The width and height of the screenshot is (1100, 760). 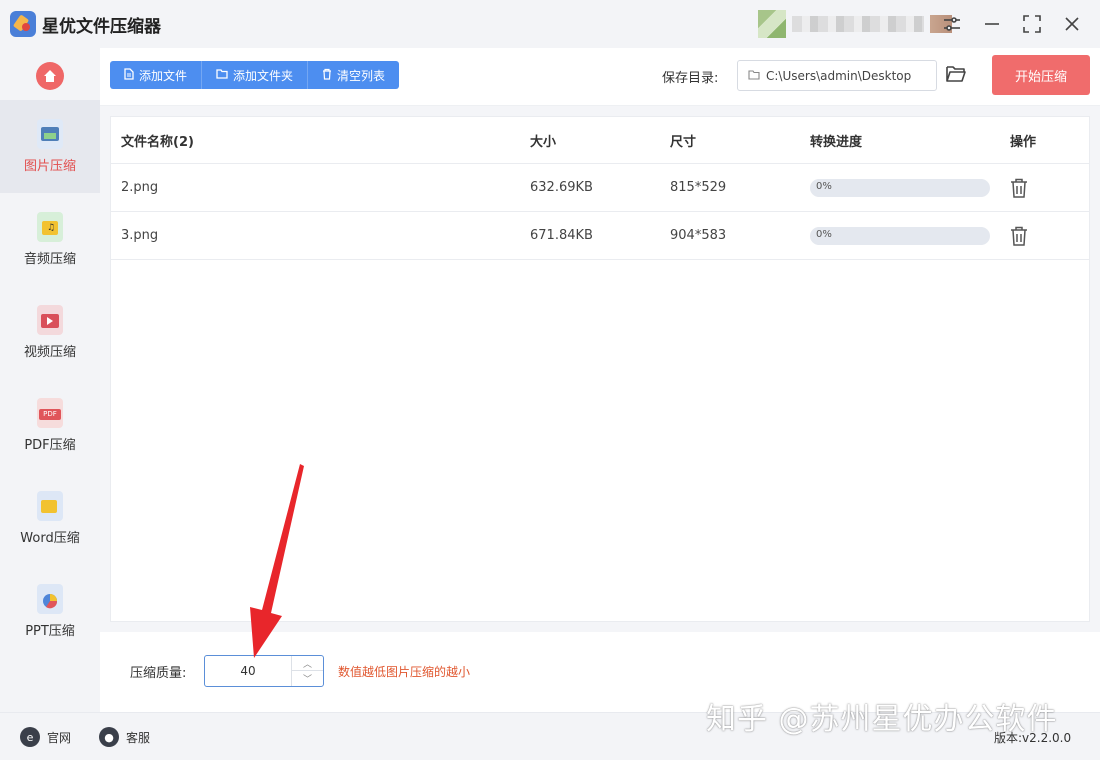 I want to click on table-row: 2.png 632.69KB 815*529 0%, so click(x=600, y=188).